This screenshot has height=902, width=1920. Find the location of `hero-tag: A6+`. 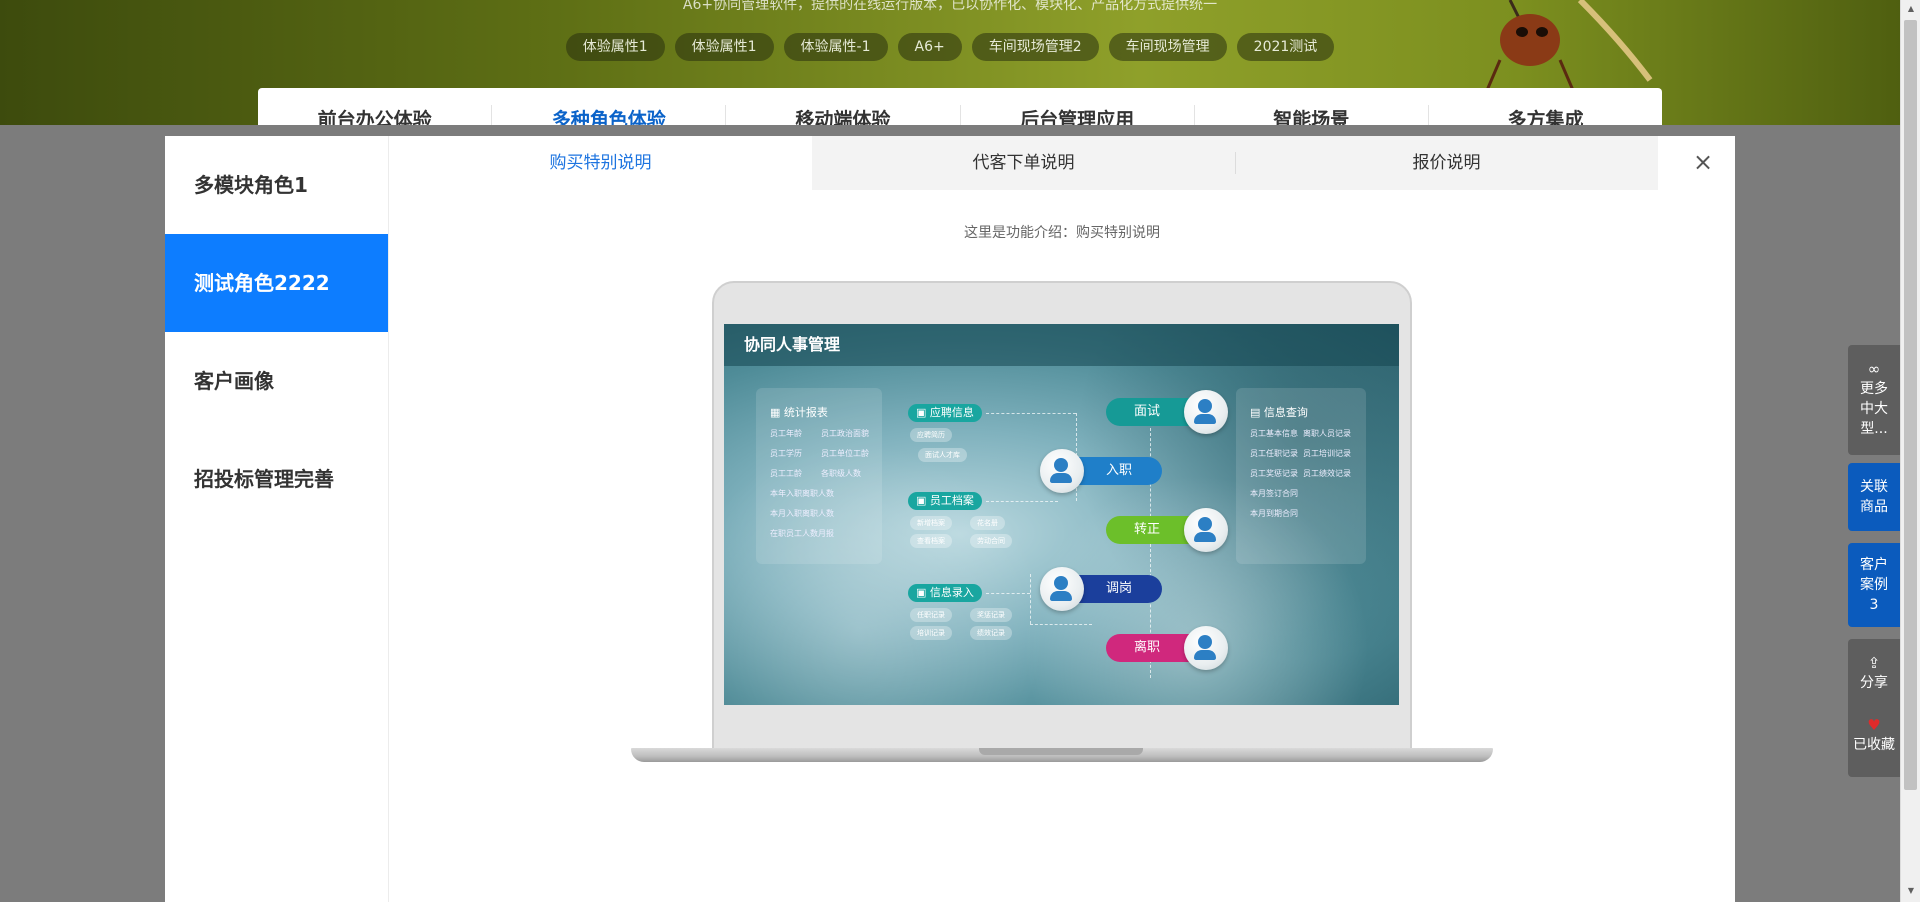

hero-tag: A6+ is located at coordinates (929, 47).